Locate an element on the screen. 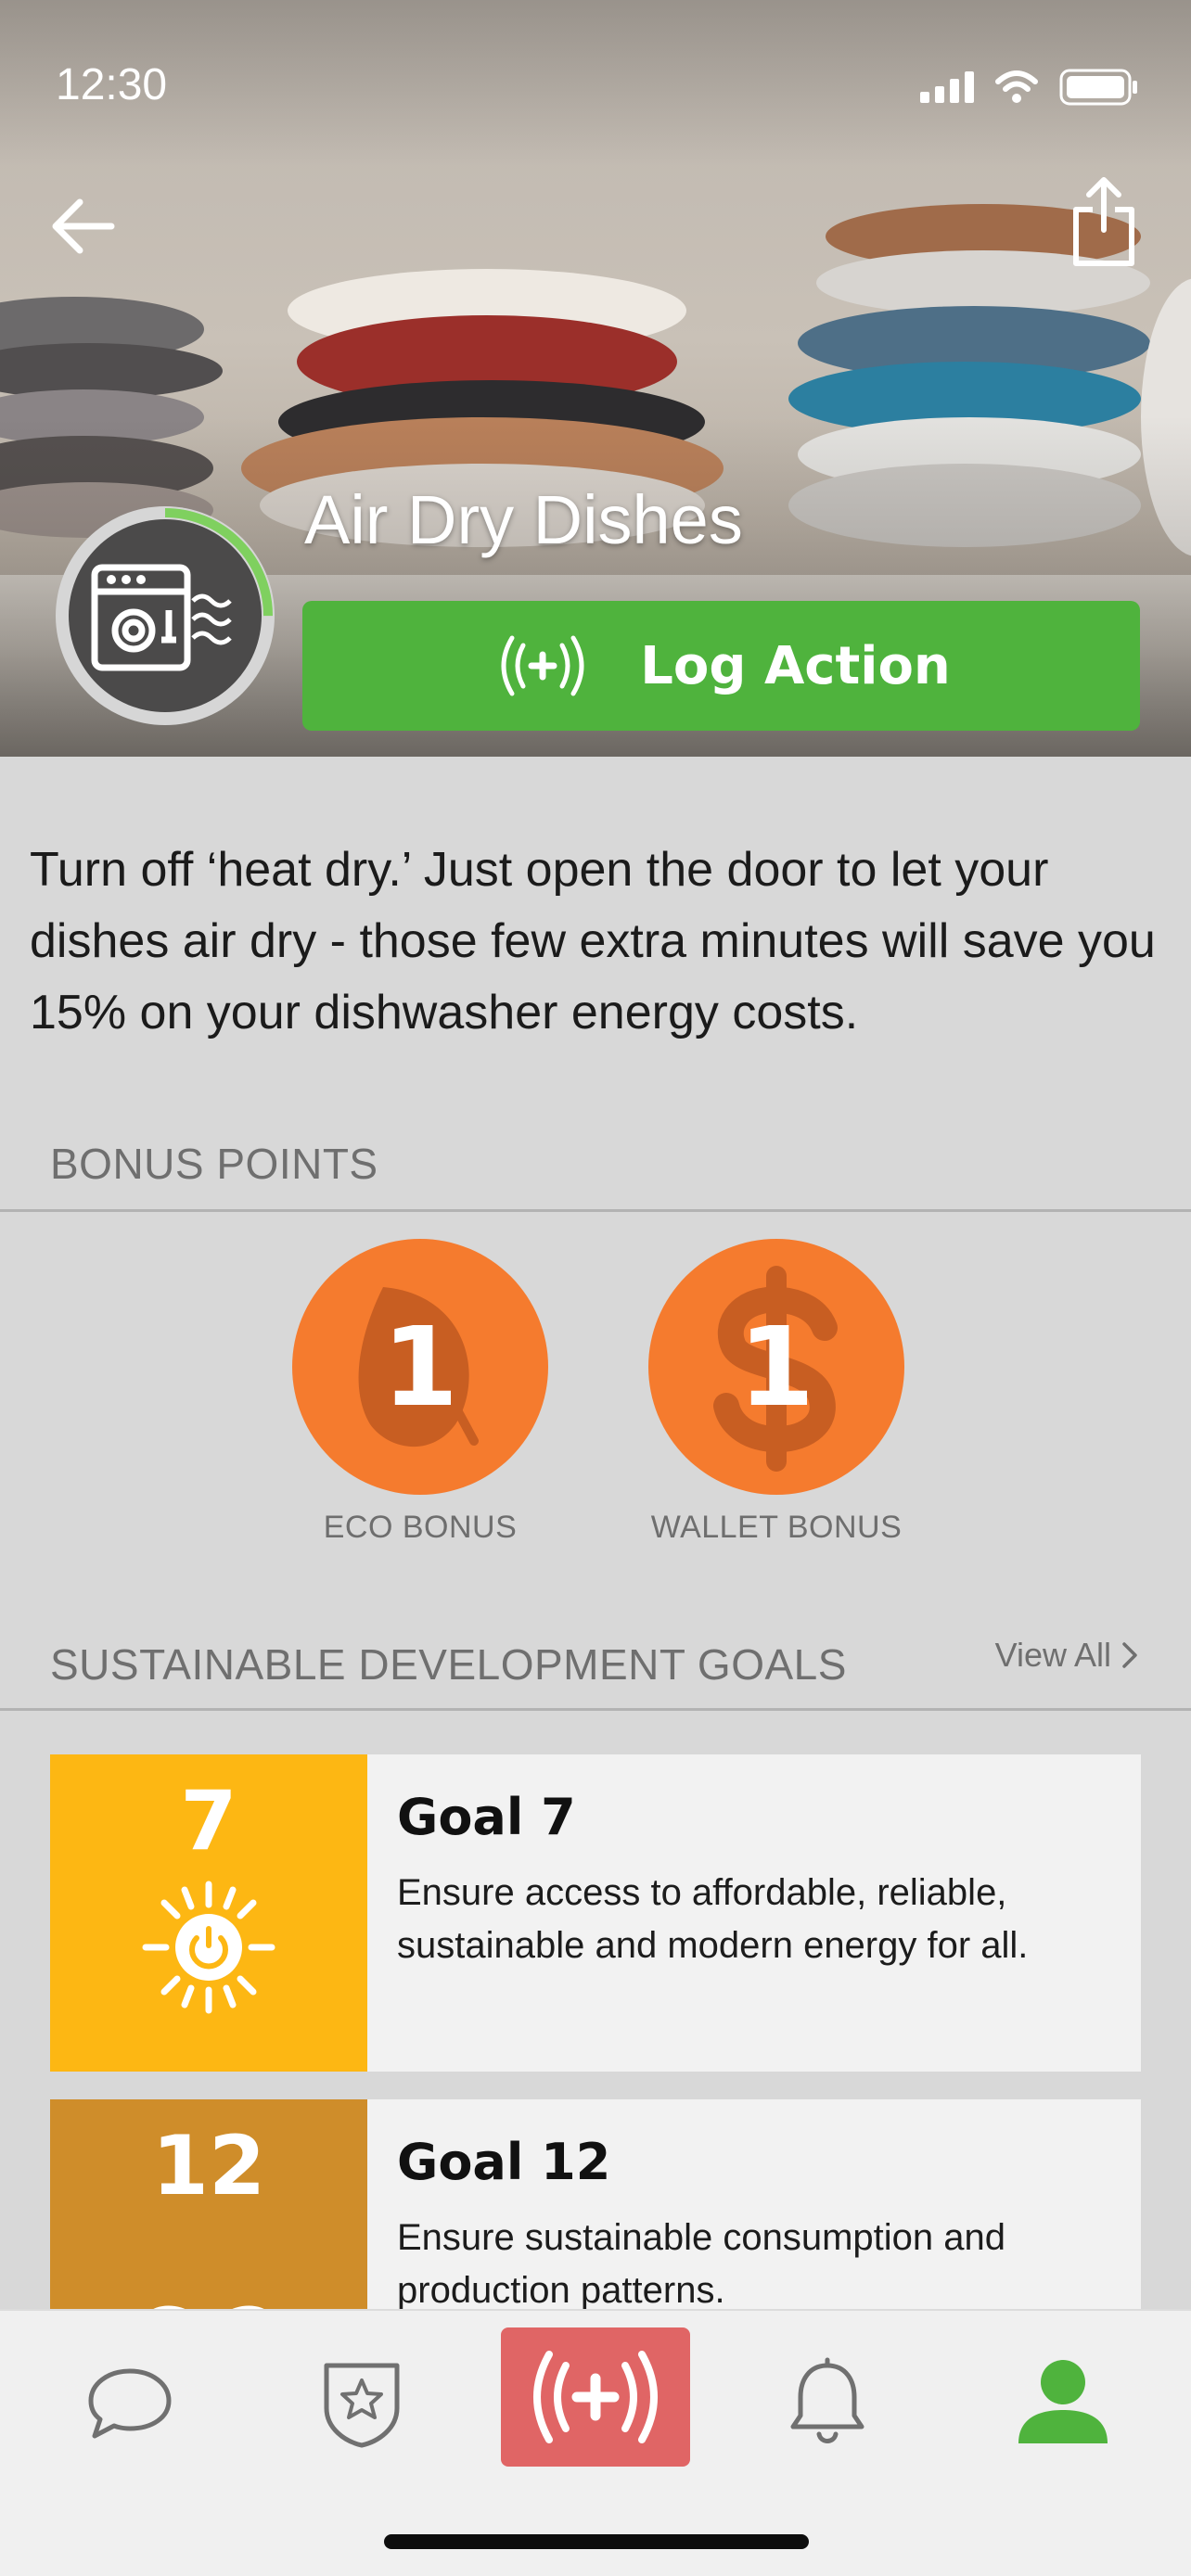  goal-7-tile: 7 is located at coordinates (209, 1913).